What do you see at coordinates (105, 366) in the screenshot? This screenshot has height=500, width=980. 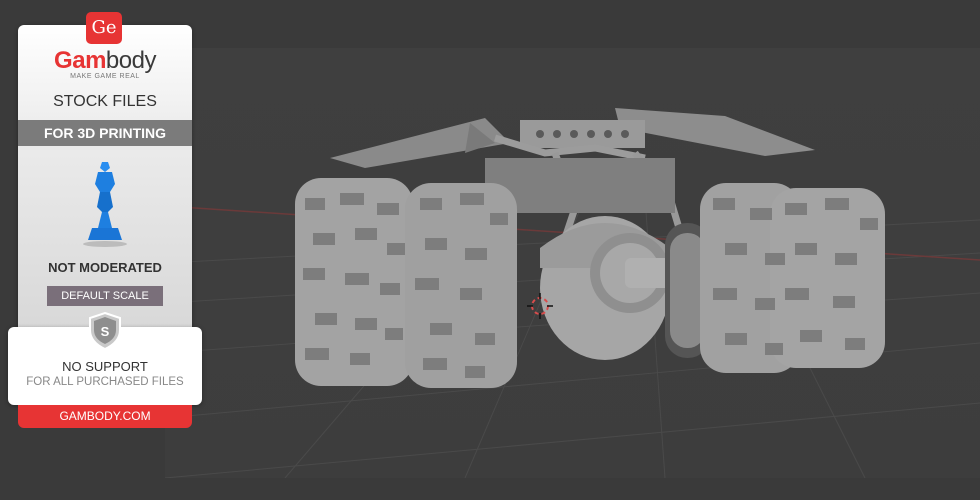 I see `no-support-label: NO SUPPORT` at bounding box center [105, 366].